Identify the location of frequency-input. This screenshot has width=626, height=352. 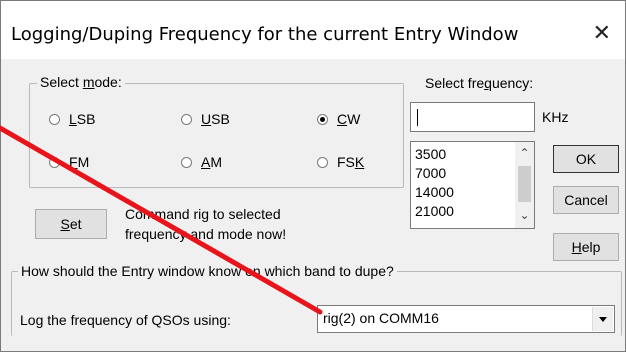
(472, 117).